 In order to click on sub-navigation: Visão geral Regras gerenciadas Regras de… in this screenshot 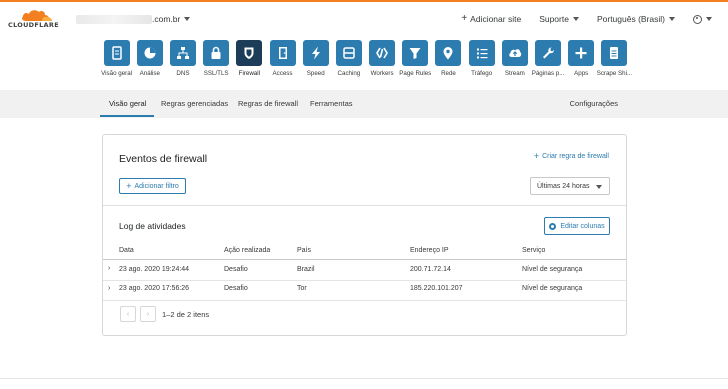, I will do `click(364, 104)`.